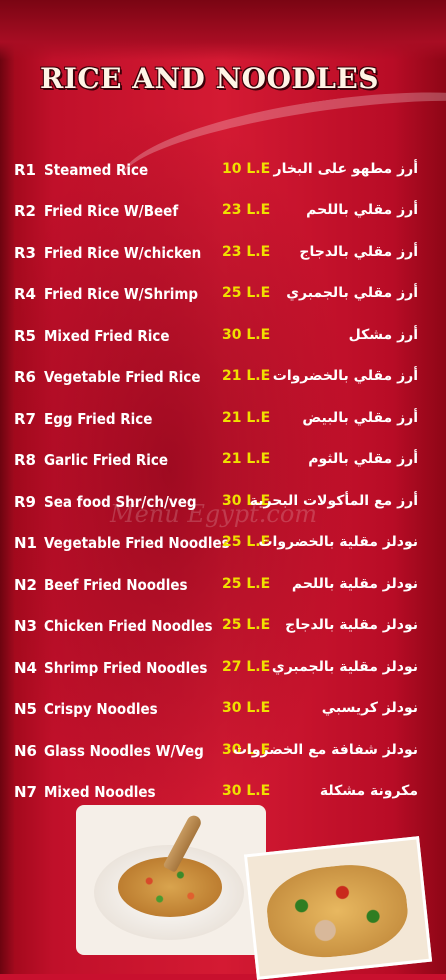 This screenshot has width=446, height=980. Describe the element at coordinates (25, 792) in the screenshot. I see `item-code: N7` at that location.